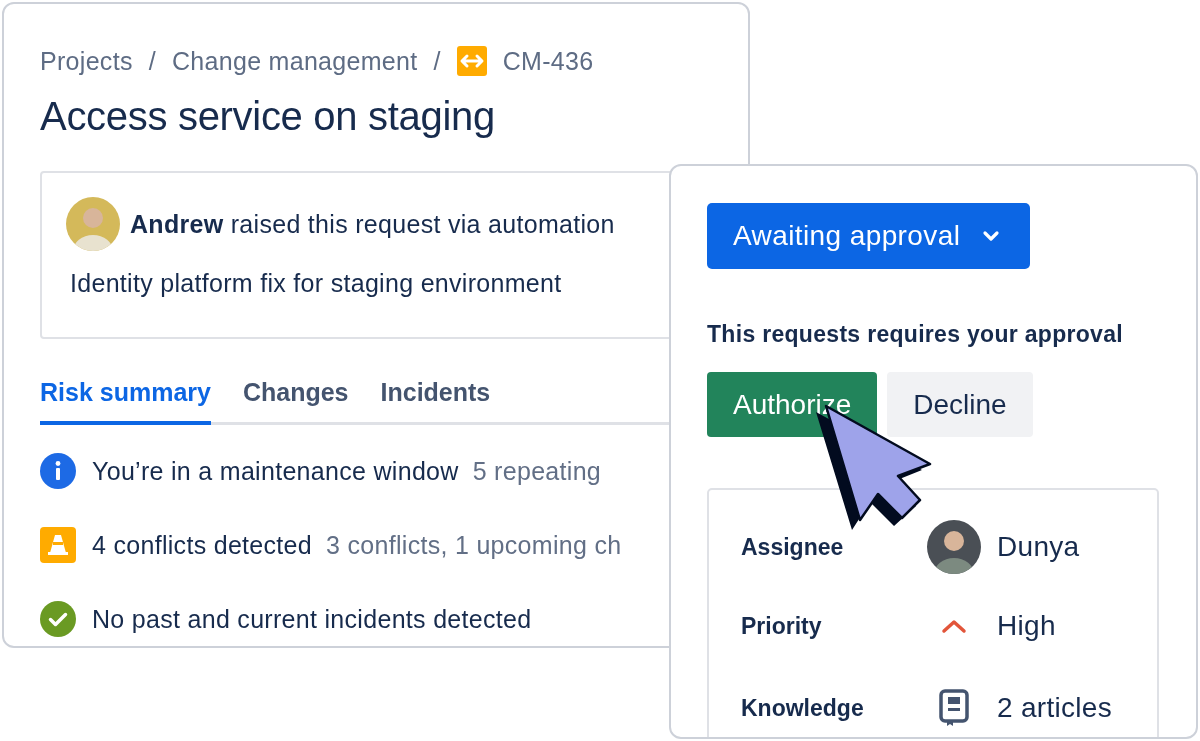 The image size is (1200, 741). What do you see at coordinates (954, 626) in the screenshot?
I see `priority-high-icon` at bounding box center [954, 626].